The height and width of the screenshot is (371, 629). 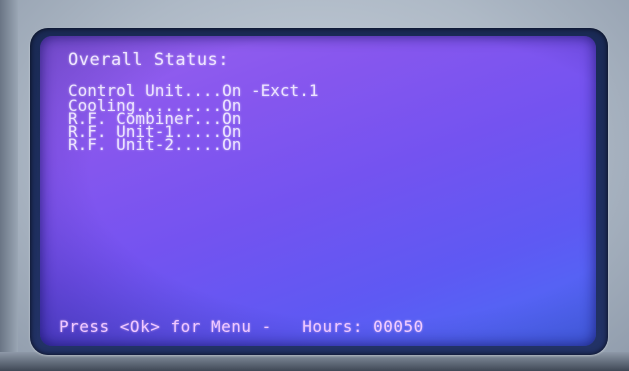 I want to click on menu-prompt: Press <Ok> for Menu -, so click(x=165, y=326).